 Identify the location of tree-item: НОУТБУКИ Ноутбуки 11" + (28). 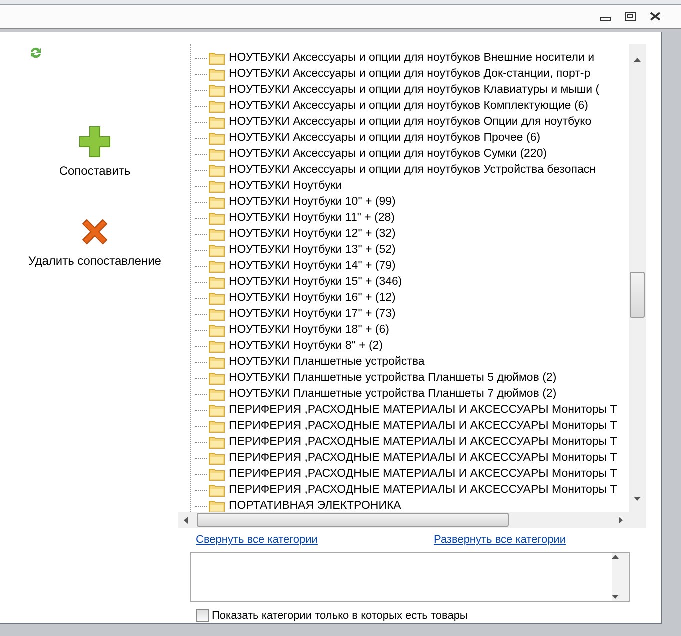
(312, 218).